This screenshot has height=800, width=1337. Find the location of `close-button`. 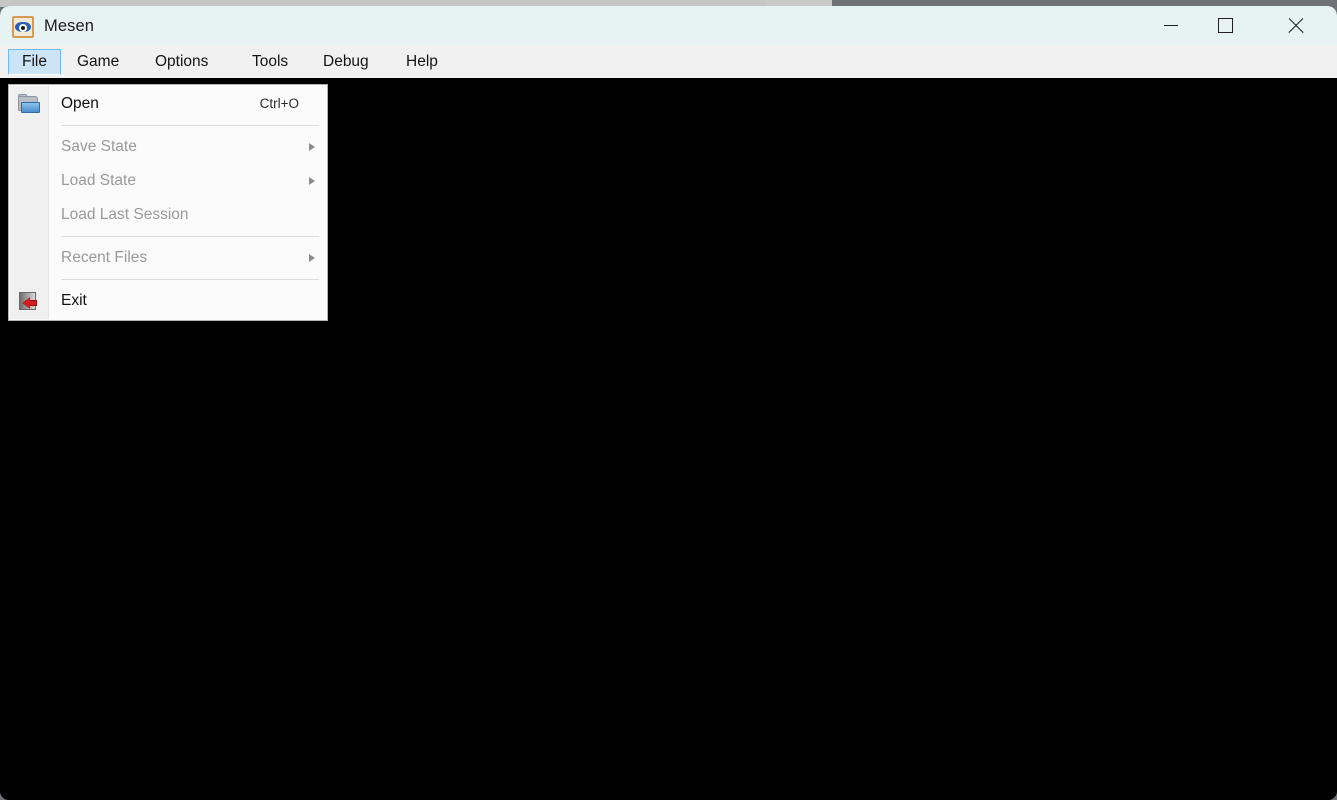

close-button is located at coordinates (1300, 25).